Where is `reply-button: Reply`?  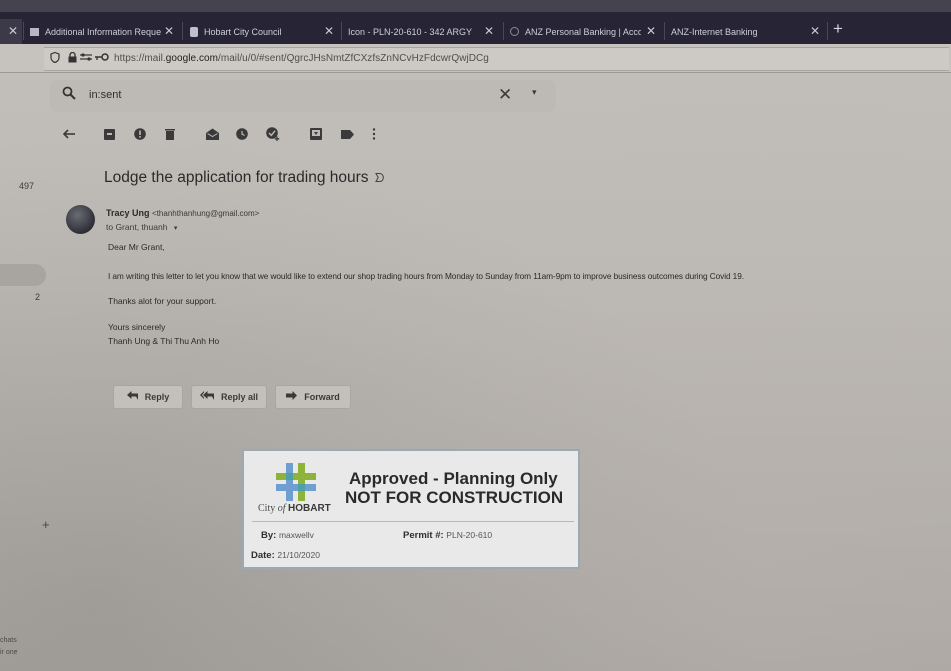
reply-button: Reply is located at coordinates (148, 397).